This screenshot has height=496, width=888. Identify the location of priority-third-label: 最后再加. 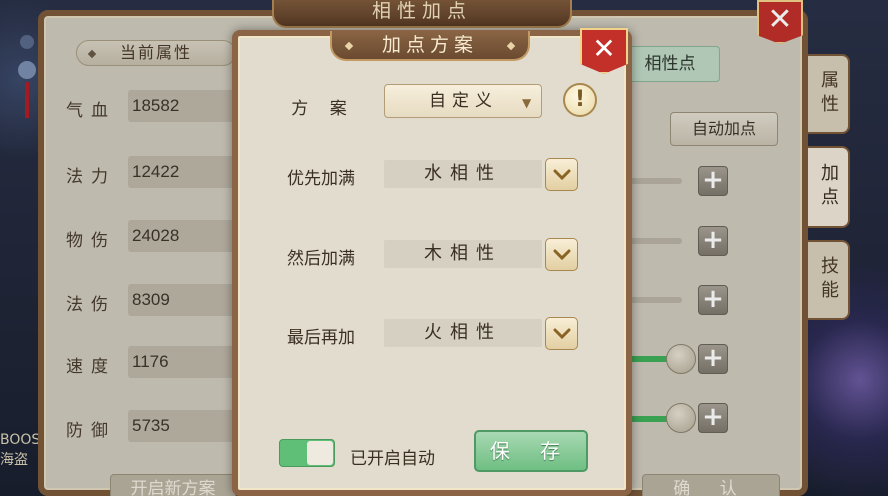
(321, 338).